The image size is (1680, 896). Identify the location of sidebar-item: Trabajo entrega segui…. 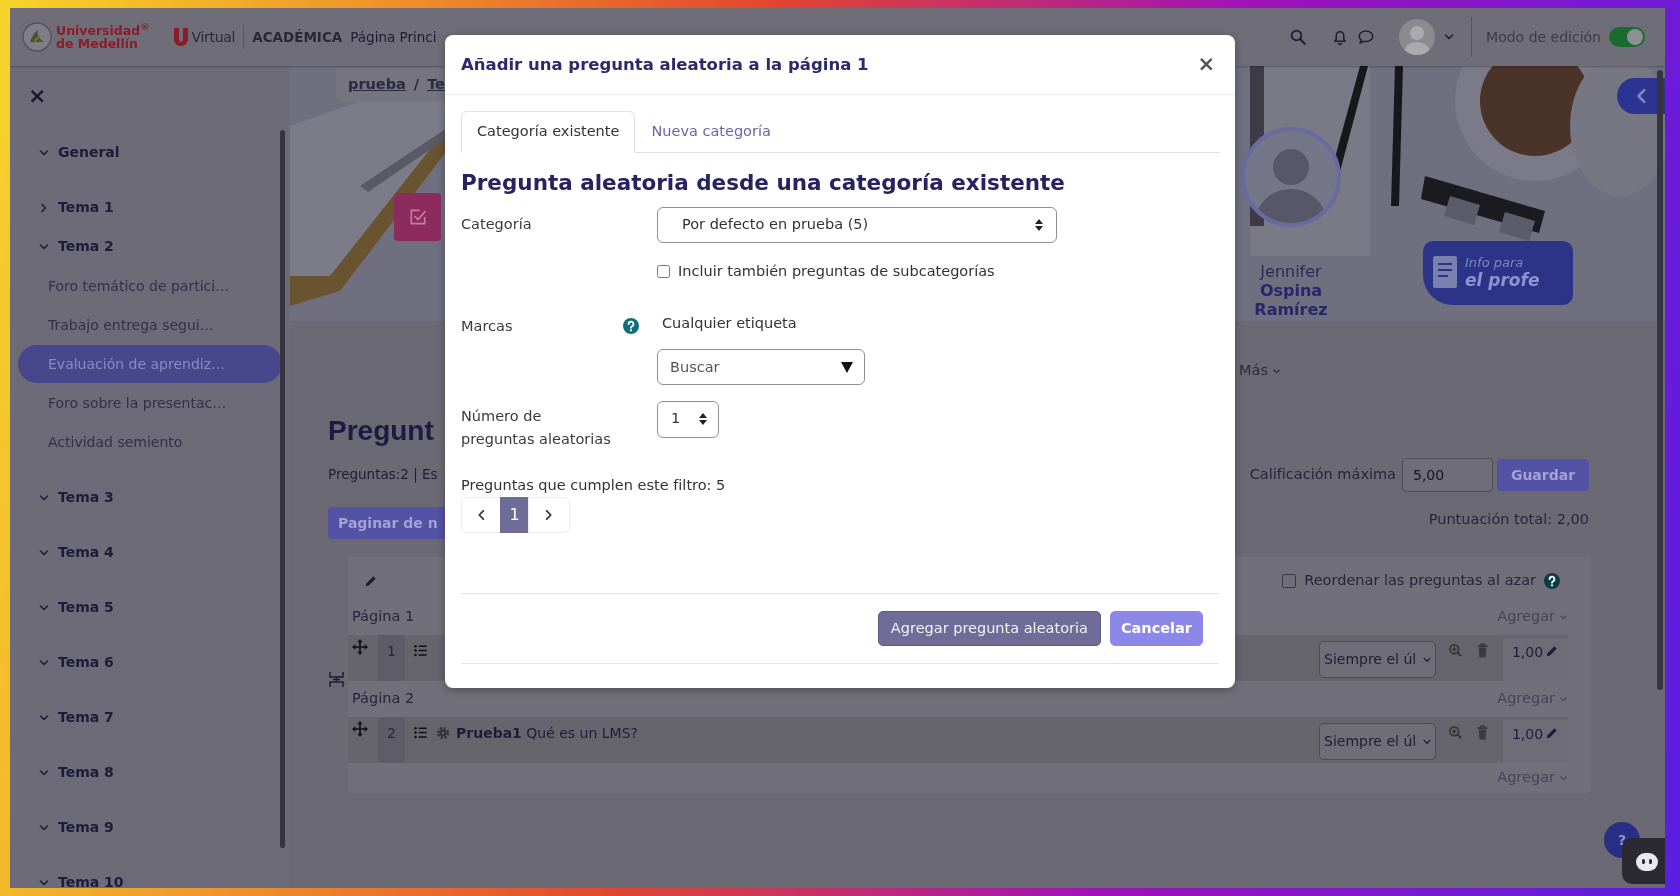
(150, 325).